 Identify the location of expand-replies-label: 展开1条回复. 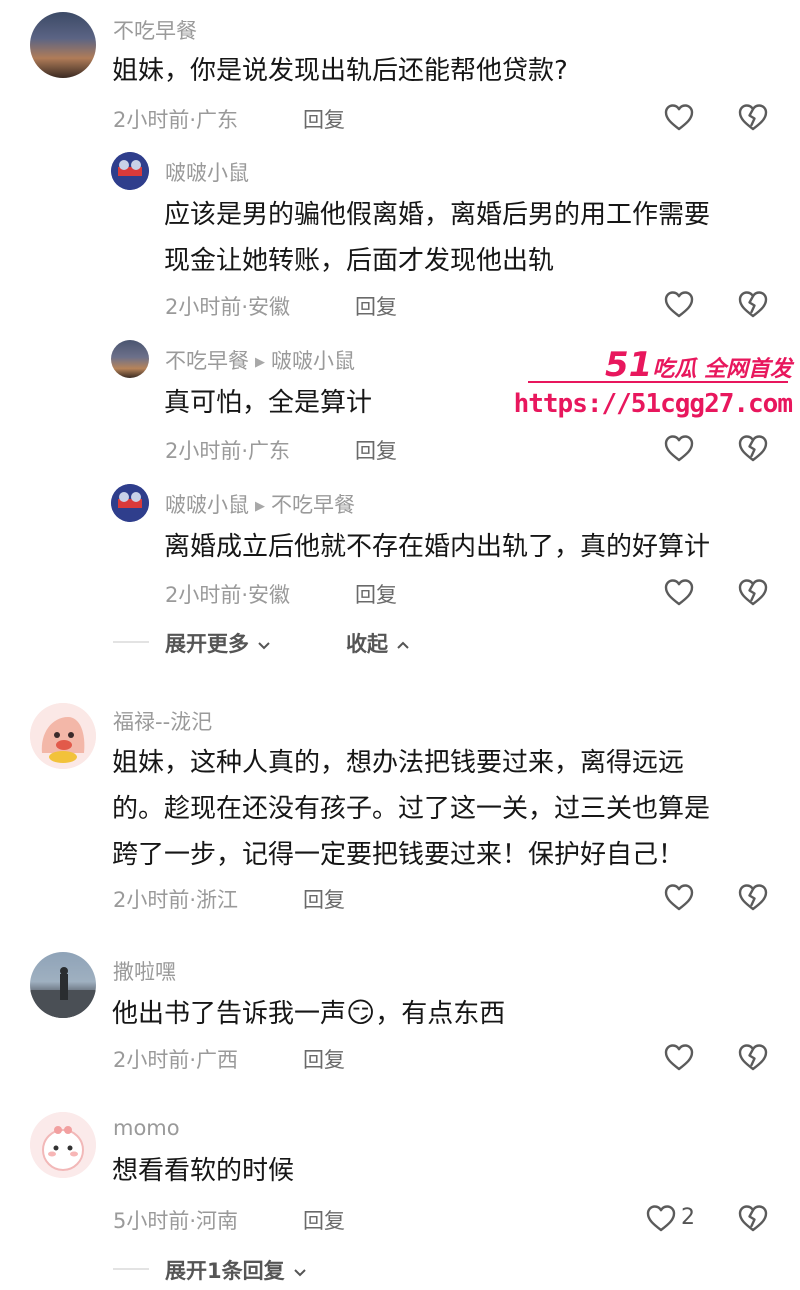
(225, 1271).